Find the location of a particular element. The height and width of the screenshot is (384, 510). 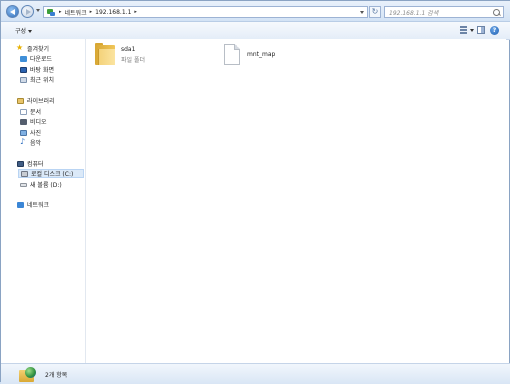

preview-pane-button is located at coordinates (481, 30).